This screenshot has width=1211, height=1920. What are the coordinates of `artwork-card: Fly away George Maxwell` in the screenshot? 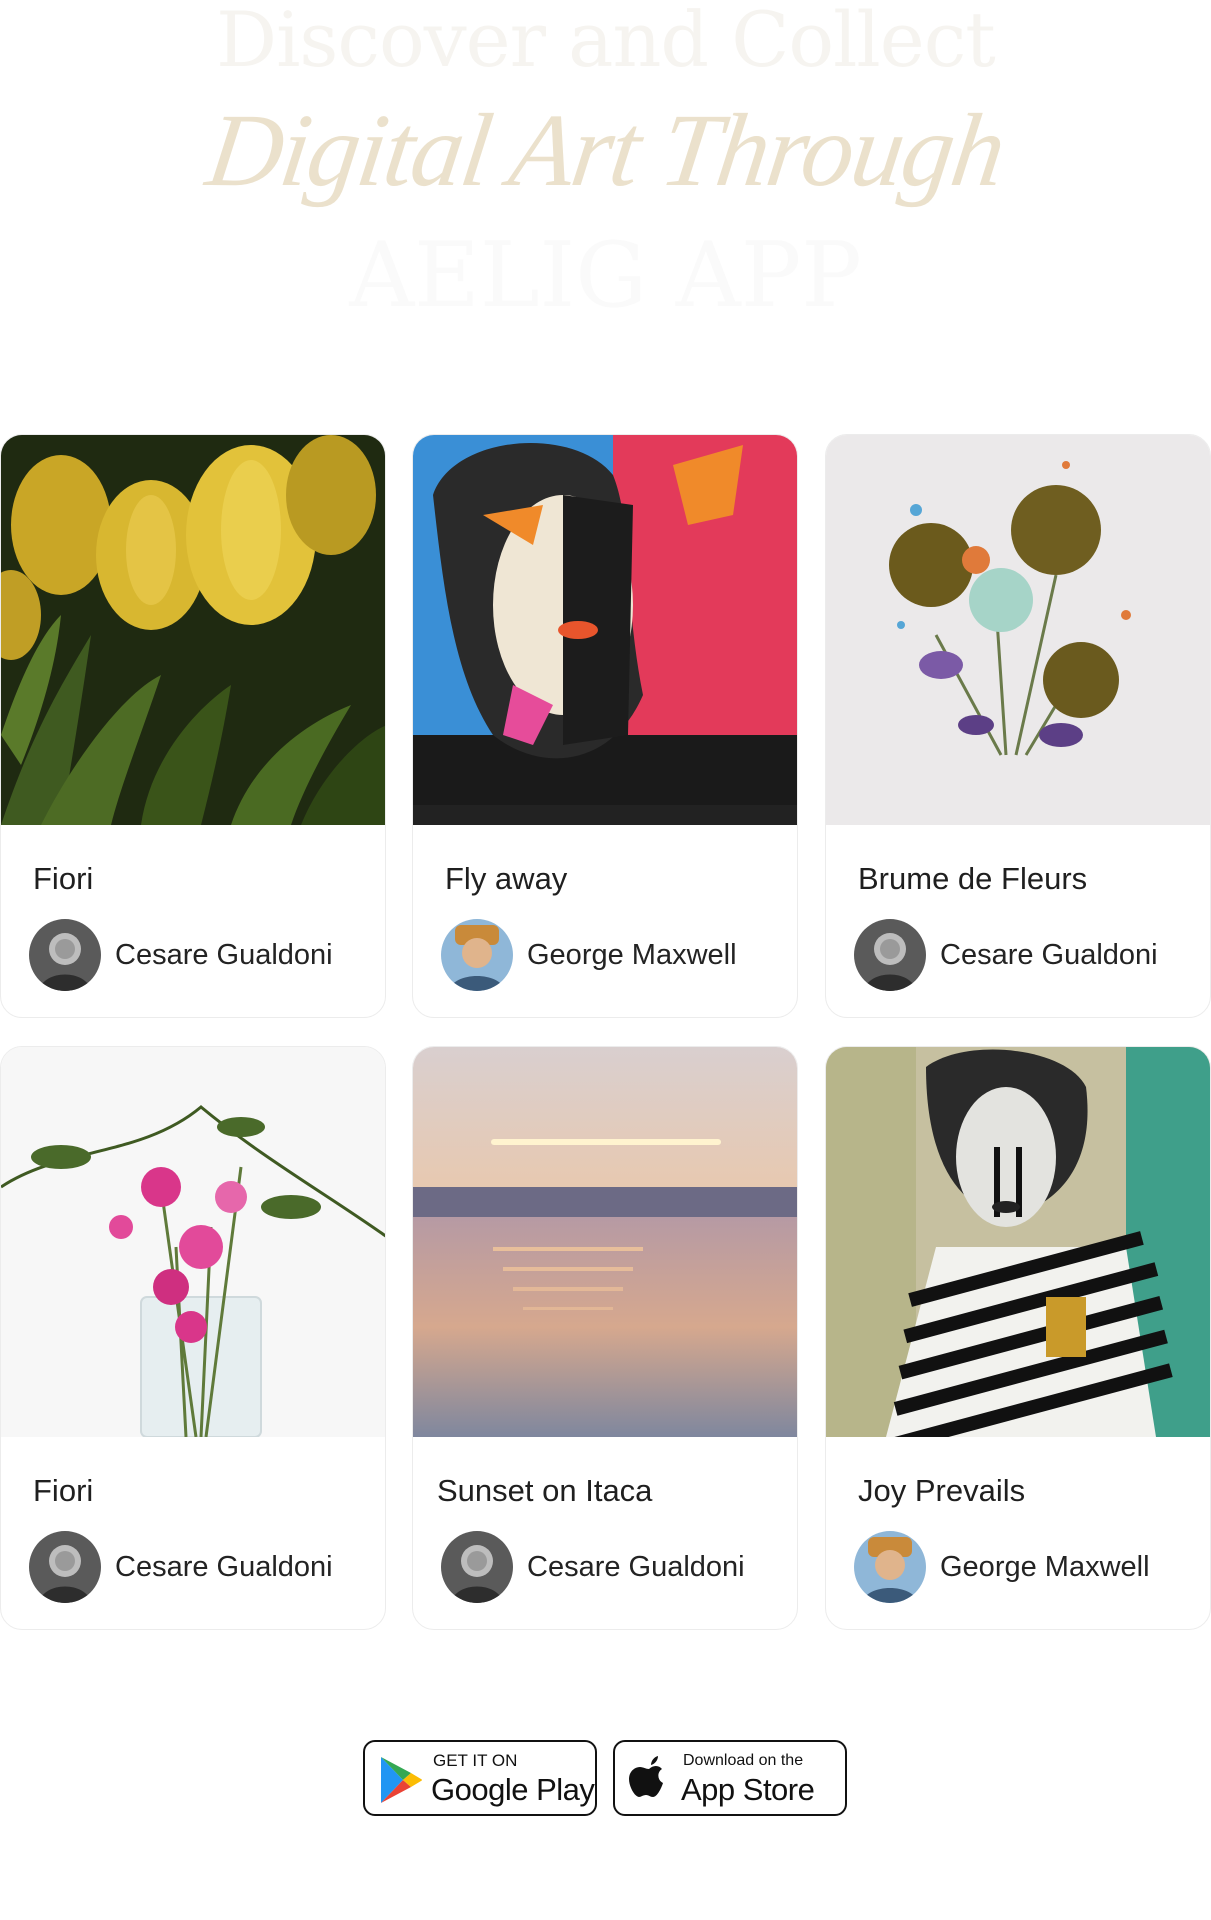 It's located at (605, 726).